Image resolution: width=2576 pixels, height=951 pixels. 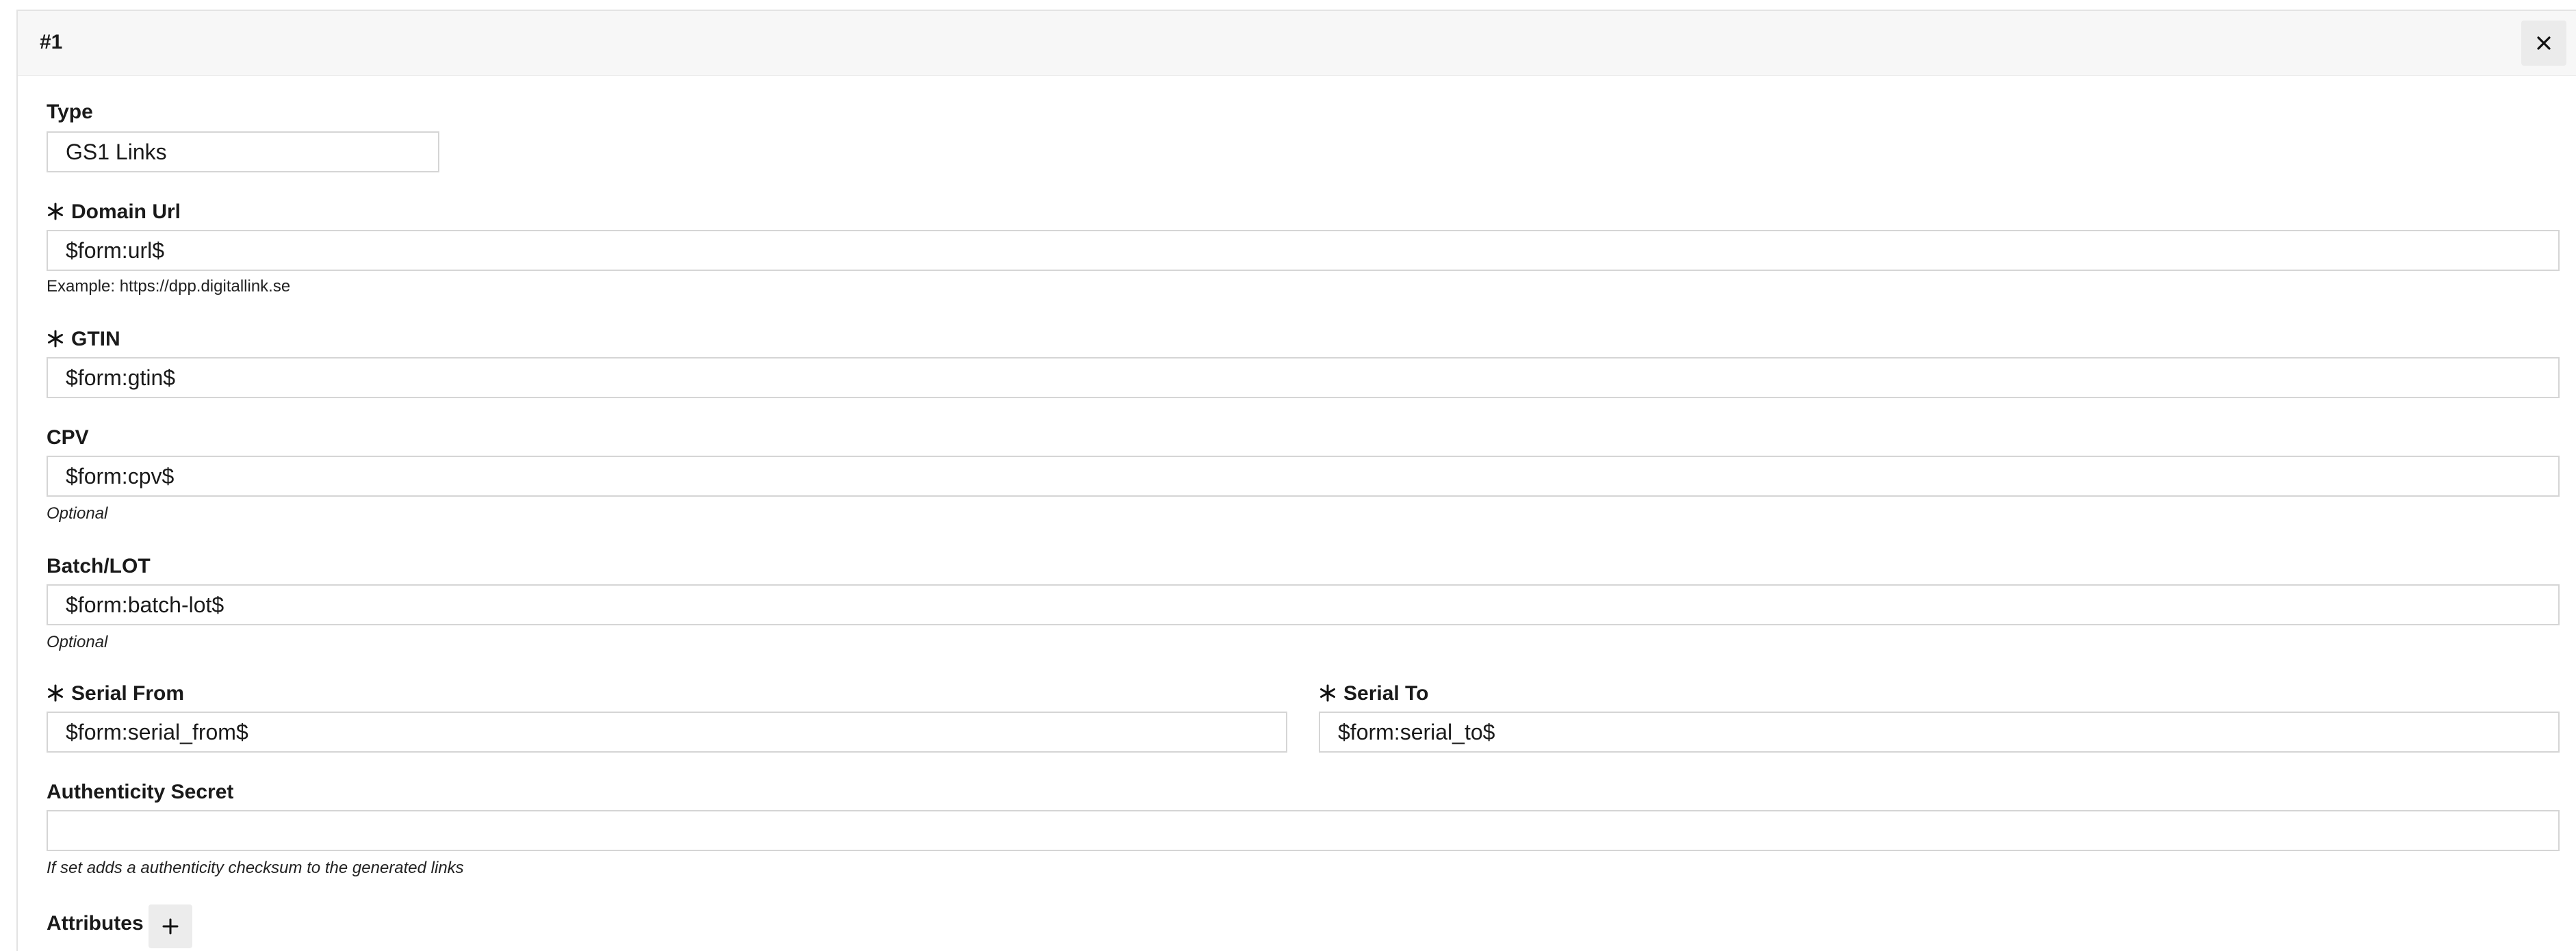 What do you see at coordinates (1303, 476) in the screenshot?
I see `cpv-input: $form:cpv$` at bounding box center [1303, 476].